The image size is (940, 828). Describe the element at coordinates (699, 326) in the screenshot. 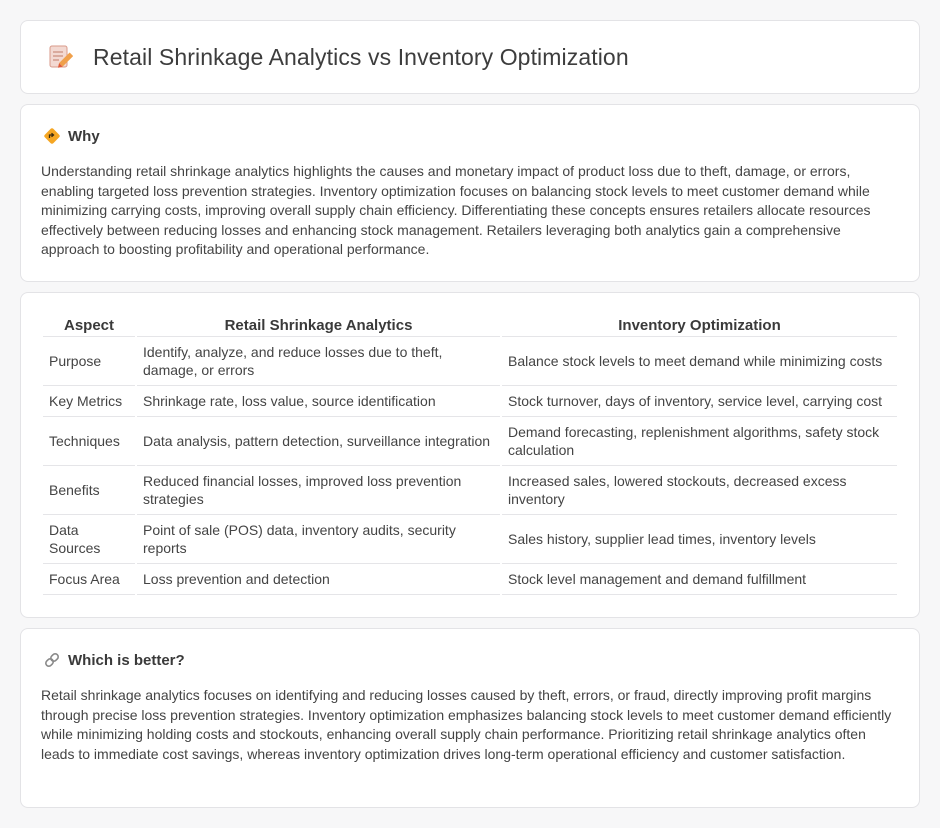

I see `header-inventory: Inventory Optimization` at that location.